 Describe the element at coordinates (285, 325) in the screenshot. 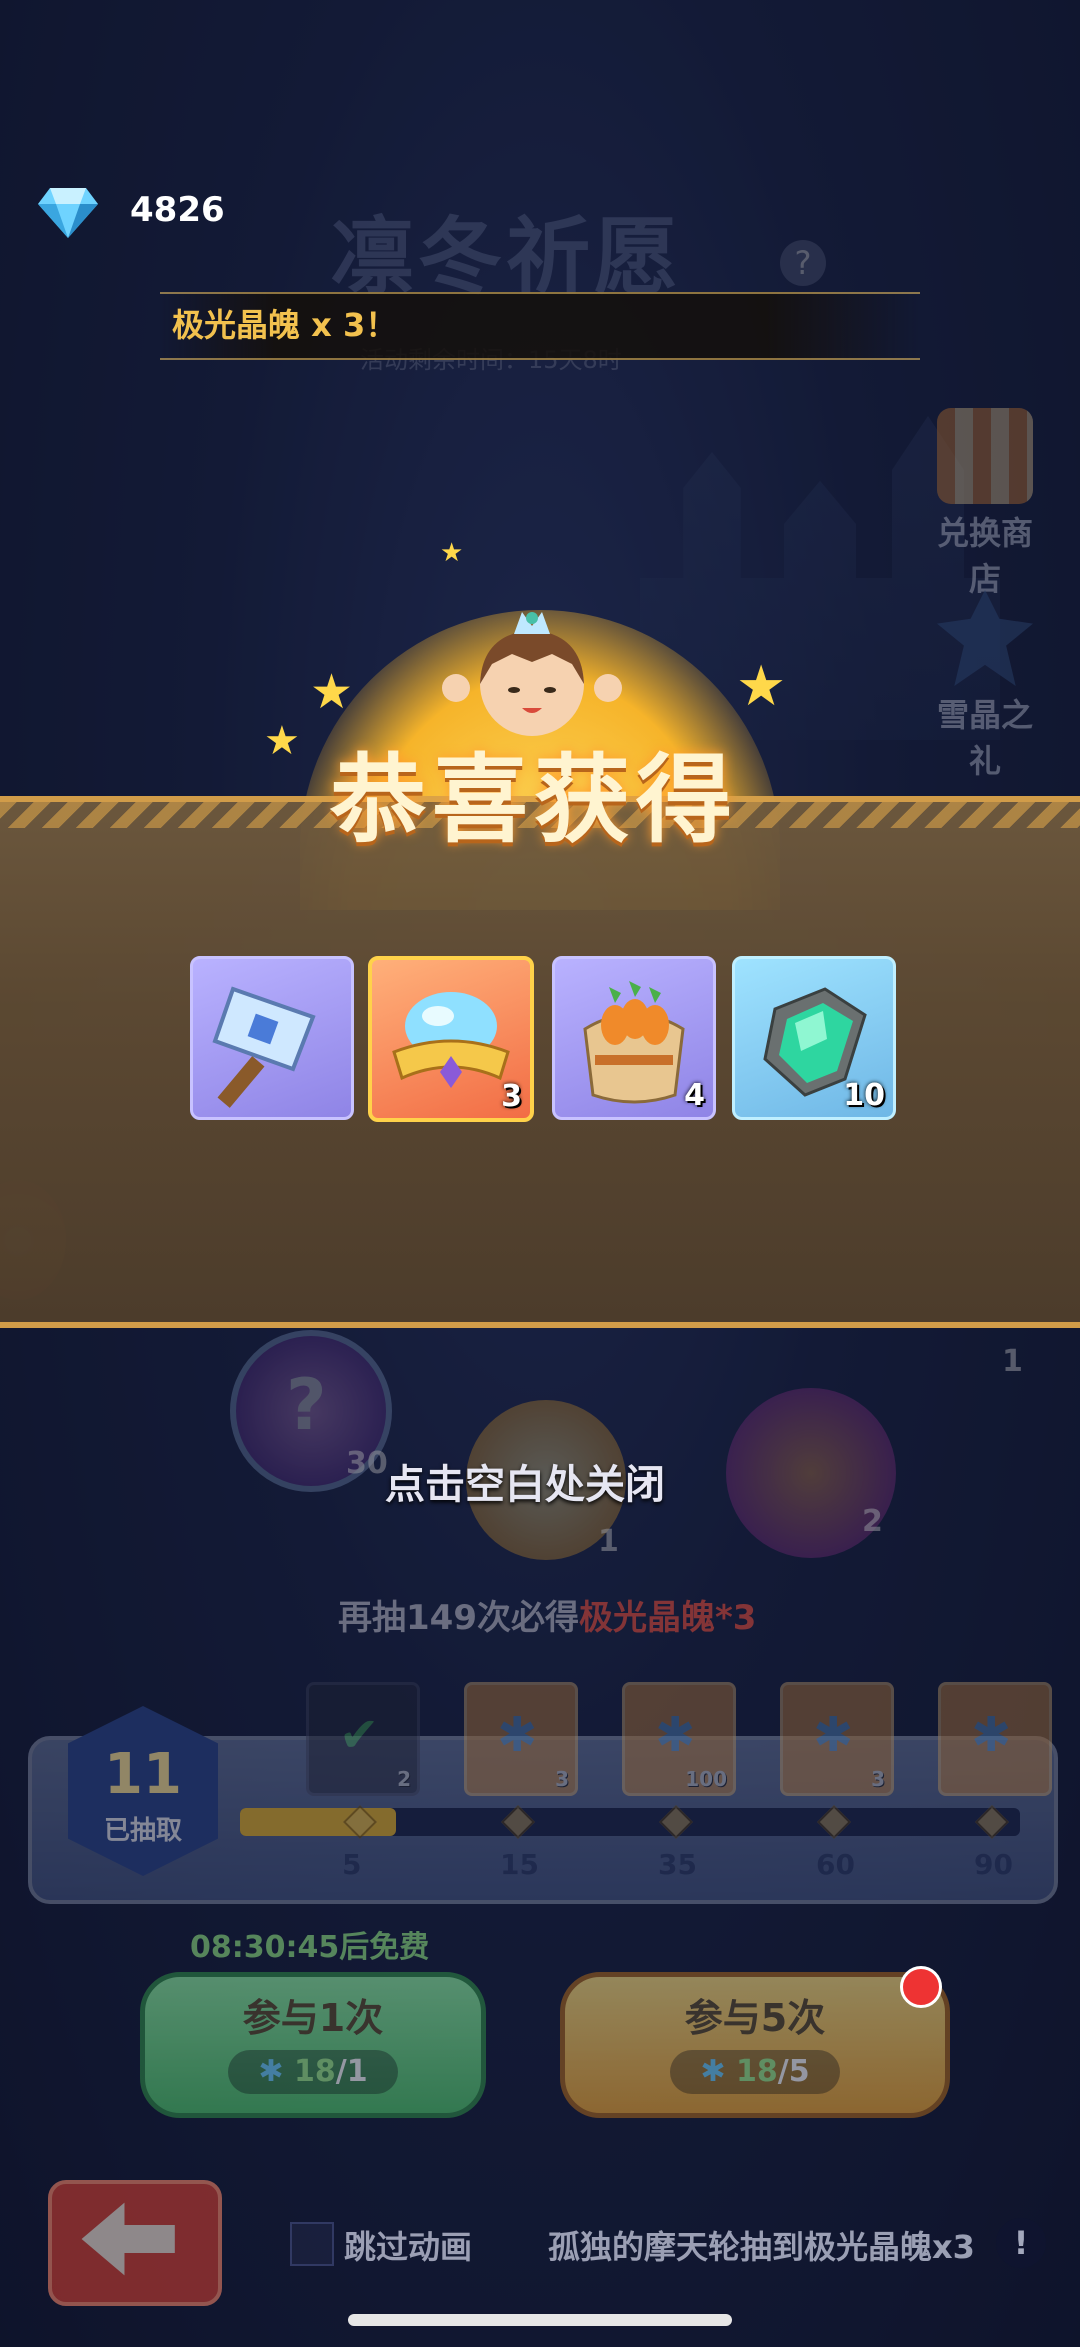

I see `announcement-text: 极光晶魄 x 3！` at that location.